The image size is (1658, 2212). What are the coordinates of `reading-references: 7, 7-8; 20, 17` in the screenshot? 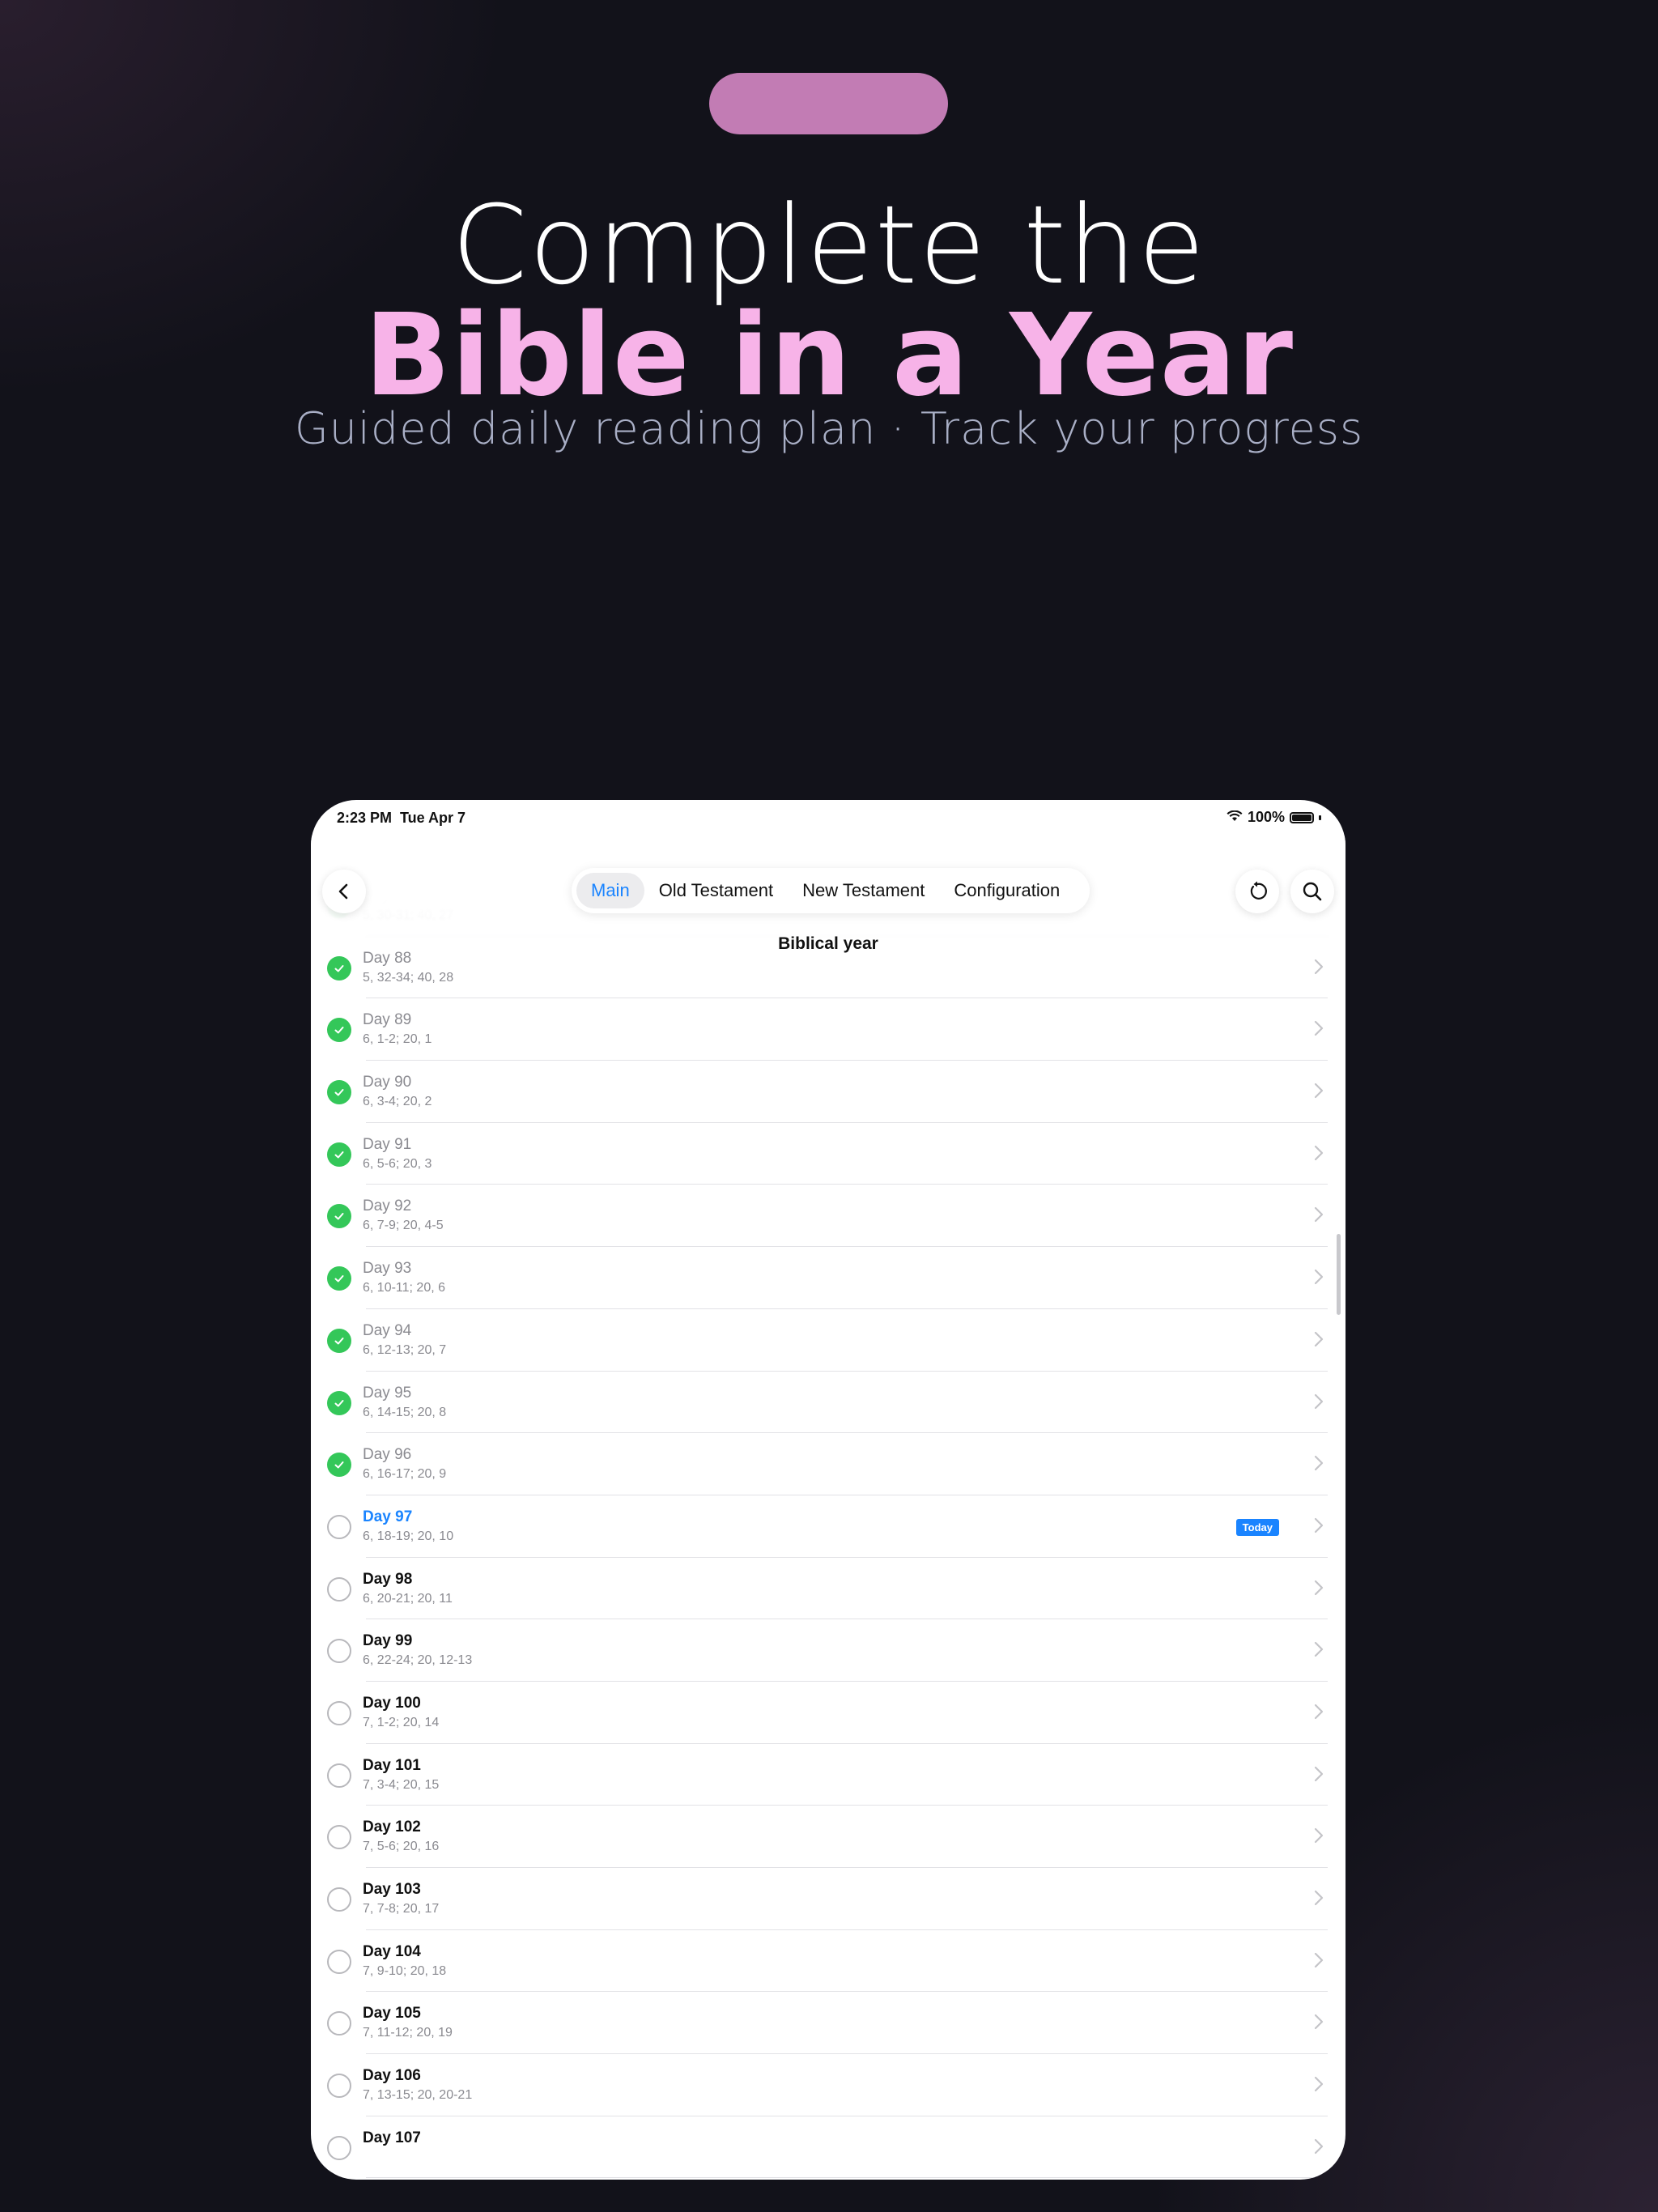 It's located at (401, 1909).